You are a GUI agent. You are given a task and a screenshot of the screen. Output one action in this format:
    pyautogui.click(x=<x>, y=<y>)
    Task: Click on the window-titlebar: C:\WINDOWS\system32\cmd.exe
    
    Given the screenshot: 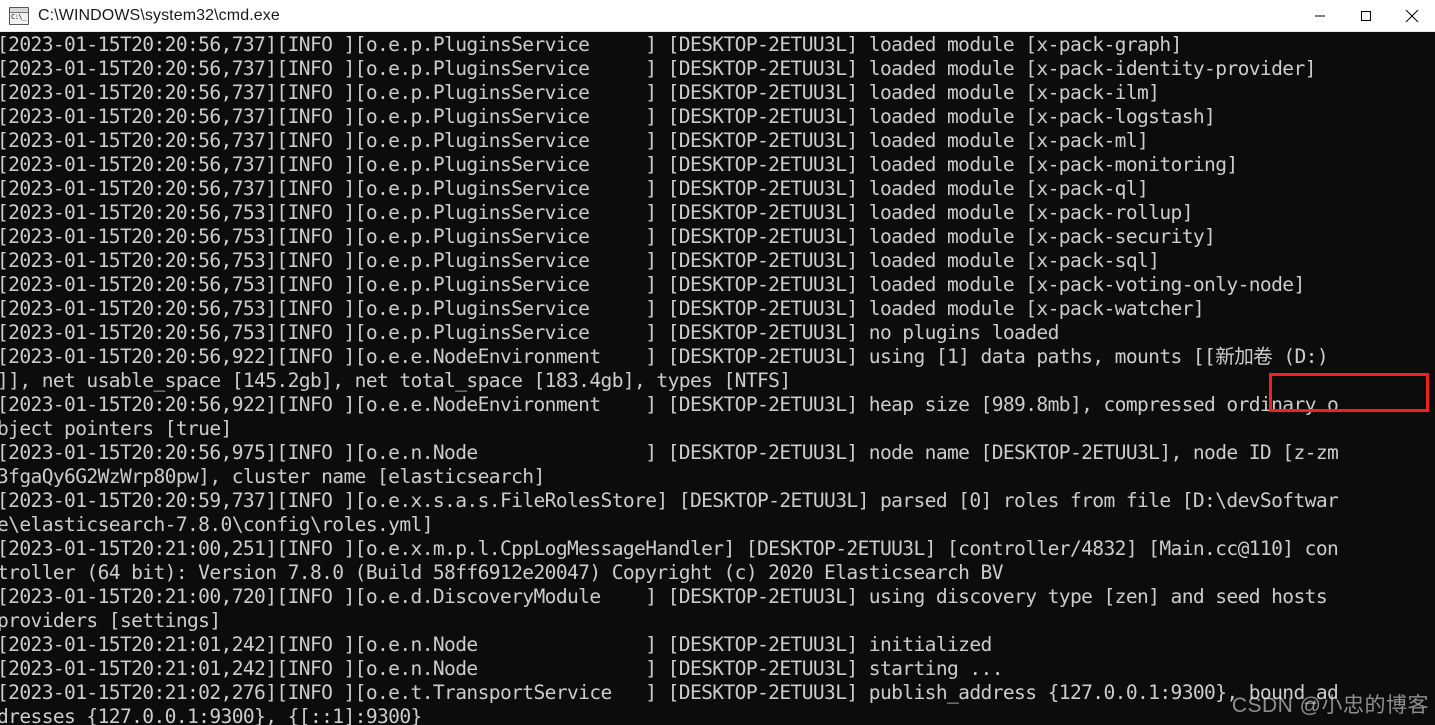 What is the action you would take?
    pyautogui.click(x=717, y=16)
    